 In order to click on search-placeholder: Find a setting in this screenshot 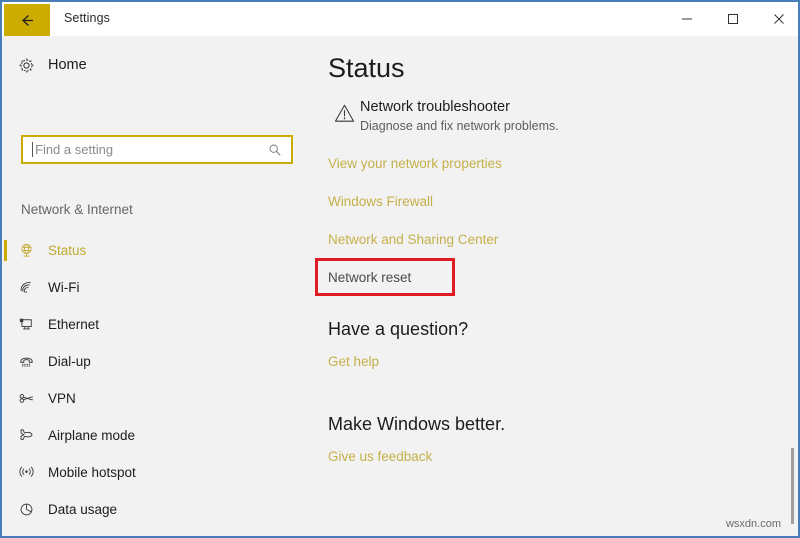, I will do `click(74, 149)`.